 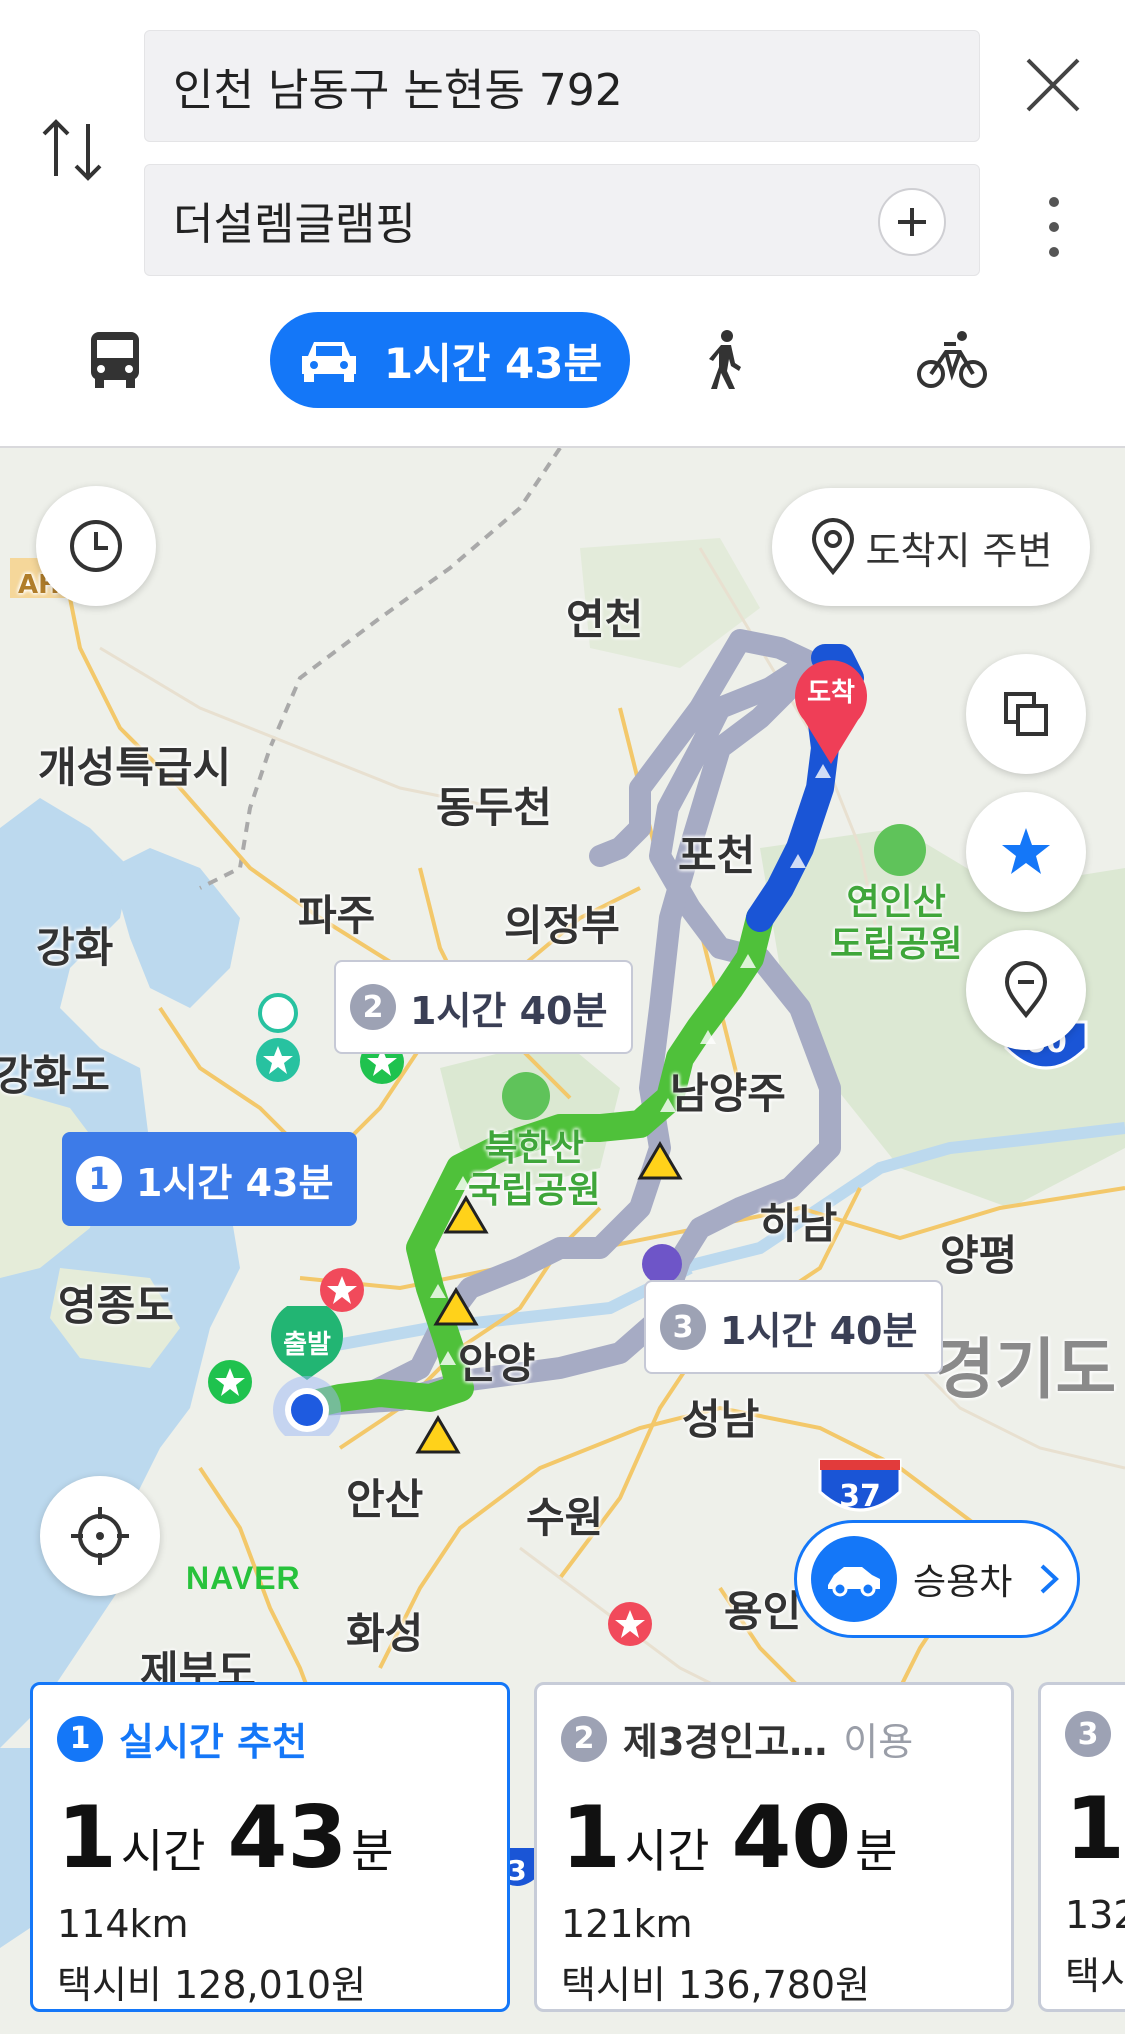 I want to click on route-taxi-fare: 택시비 128,010원, so click(x=212, y=1985).